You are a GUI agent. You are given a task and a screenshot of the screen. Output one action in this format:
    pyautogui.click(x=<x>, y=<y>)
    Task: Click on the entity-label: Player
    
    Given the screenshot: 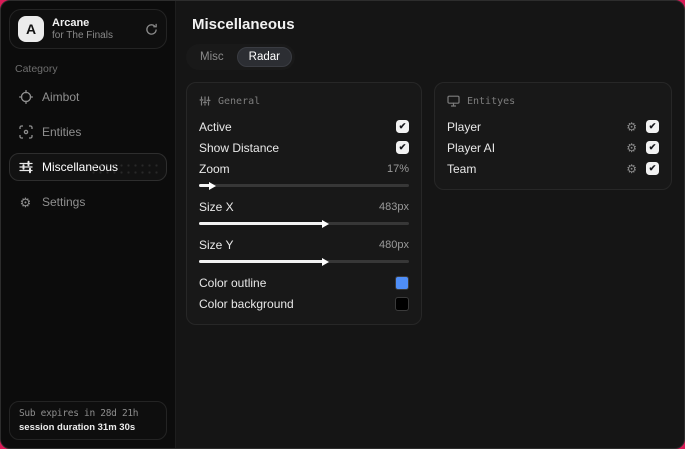 What is the action you would take?
    pyautogui.click(x=464, y=126)
    